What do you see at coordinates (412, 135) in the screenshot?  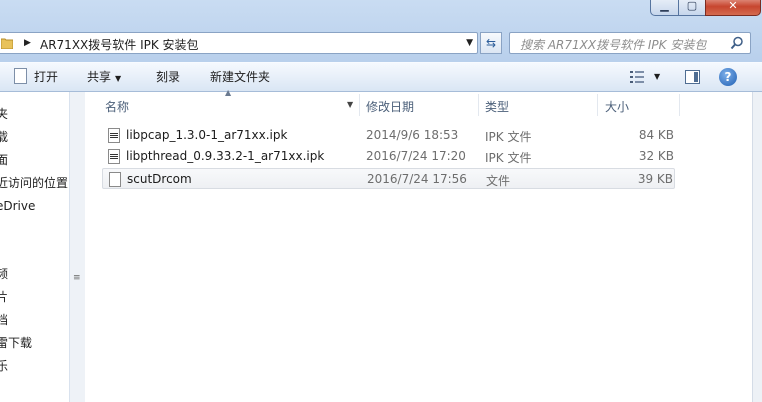 I see `file-date: 2014/9/6 18:53` at bounding box center [412, 135].